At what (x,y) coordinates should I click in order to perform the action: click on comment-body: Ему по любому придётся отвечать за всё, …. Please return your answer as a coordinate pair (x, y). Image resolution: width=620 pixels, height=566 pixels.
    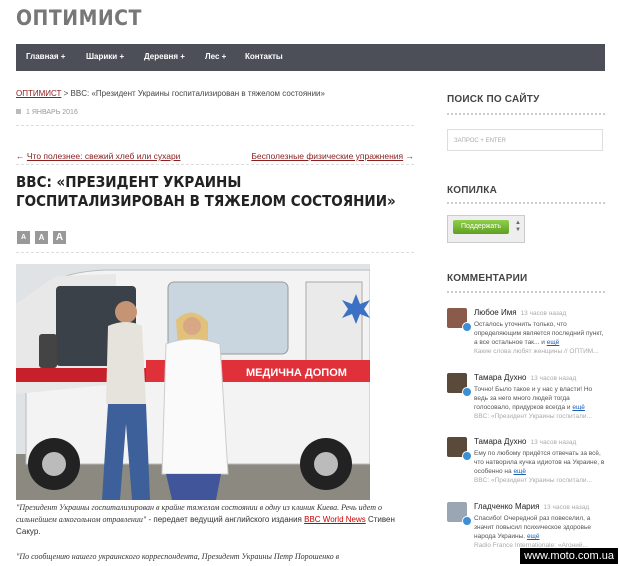
    Looking at the image, I should click on (539, 462).